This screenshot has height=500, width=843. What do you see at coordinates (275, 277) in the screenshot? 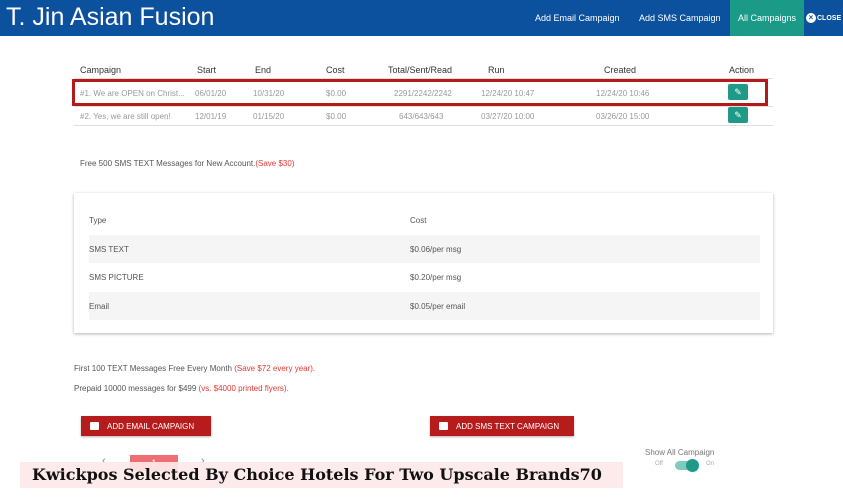
I see `pricing-row: SMS PICTURE $0.20/per msg` at bounding box center [275, 277].